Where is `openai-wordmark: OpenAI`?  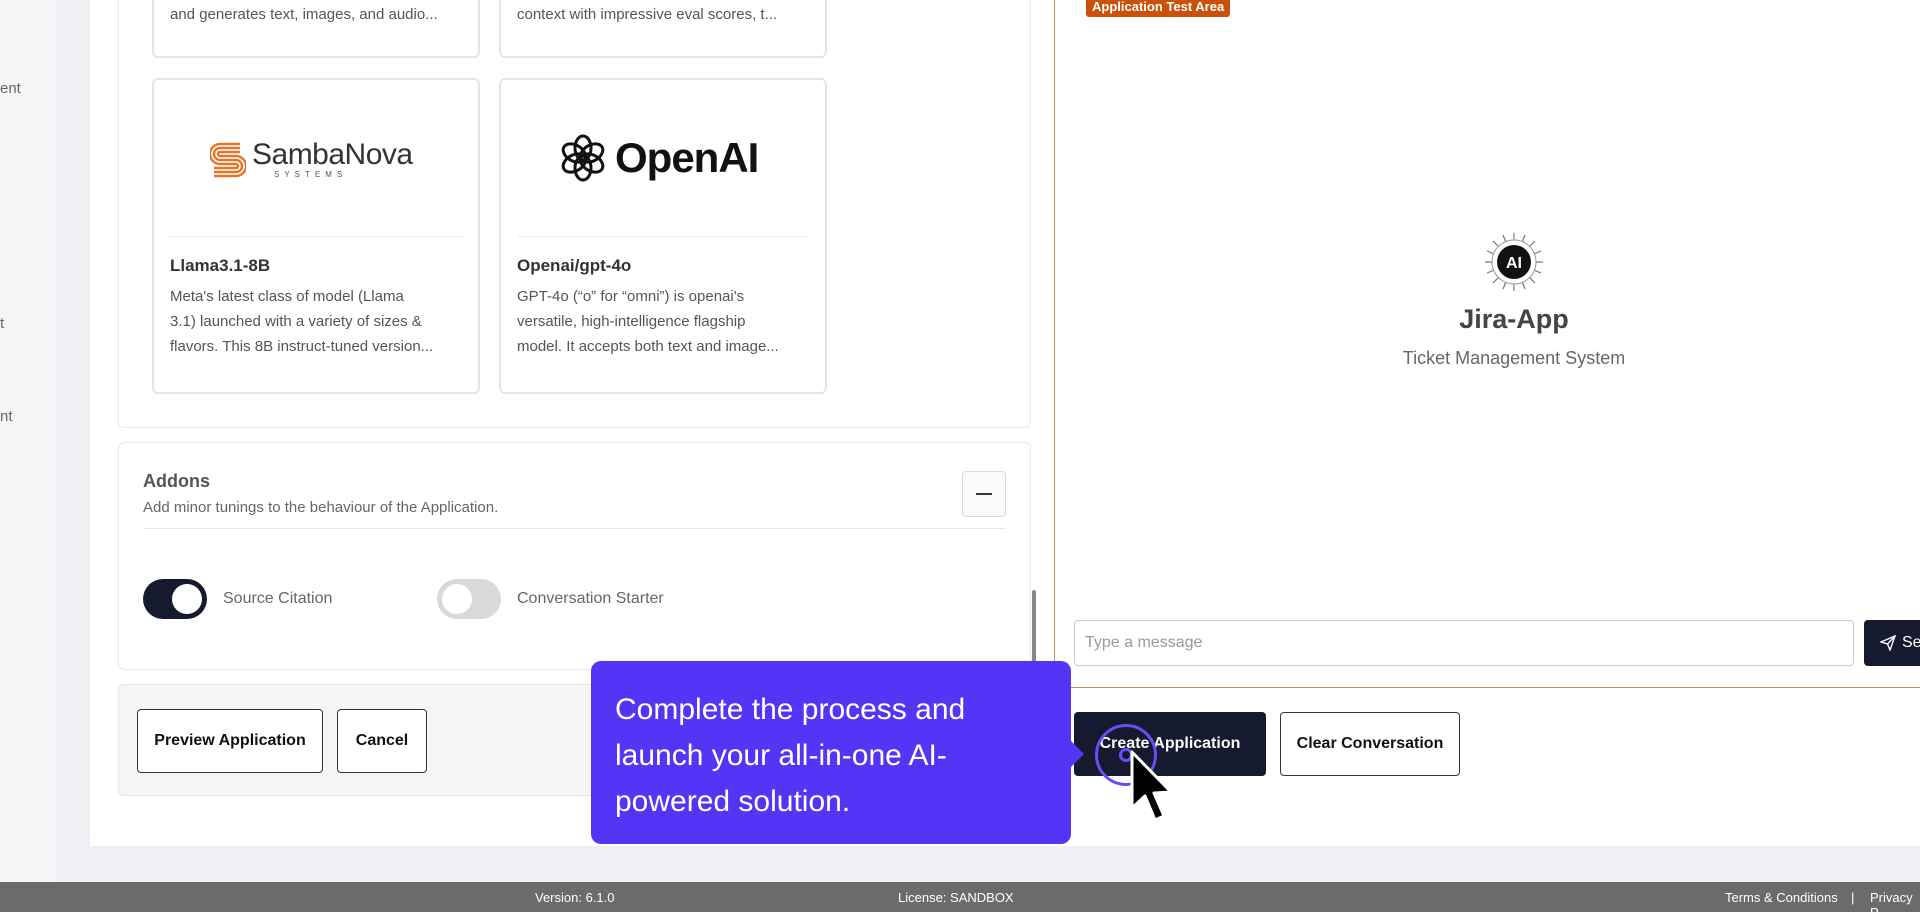
openai-wordmark: OpenAI is located at coordinates (687, 157).